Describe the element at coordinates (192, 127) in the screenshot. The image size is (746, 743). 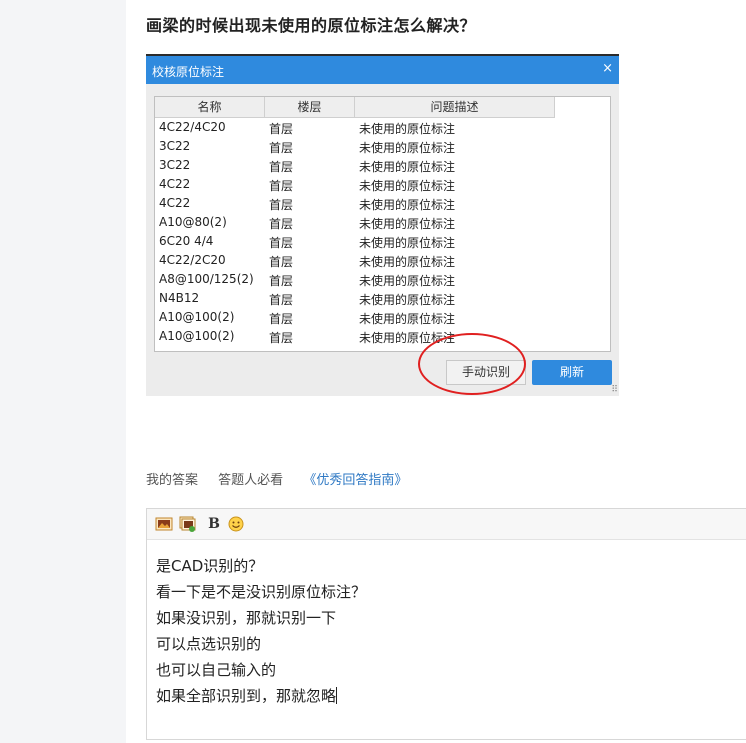
I see `cell-name: 4C22/4C20` at that location.